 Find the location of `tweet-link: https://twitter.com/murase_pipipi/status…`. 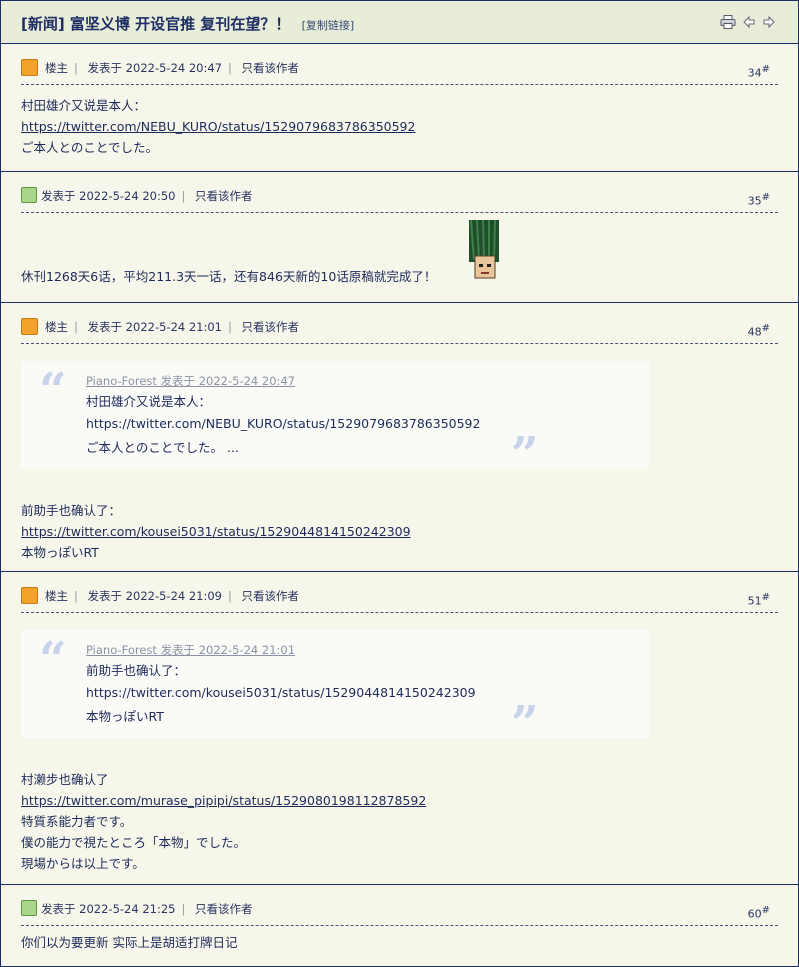

tweet-link: https://twitter.com/murase_pipipi/status… is located at coordinates (223, 800).